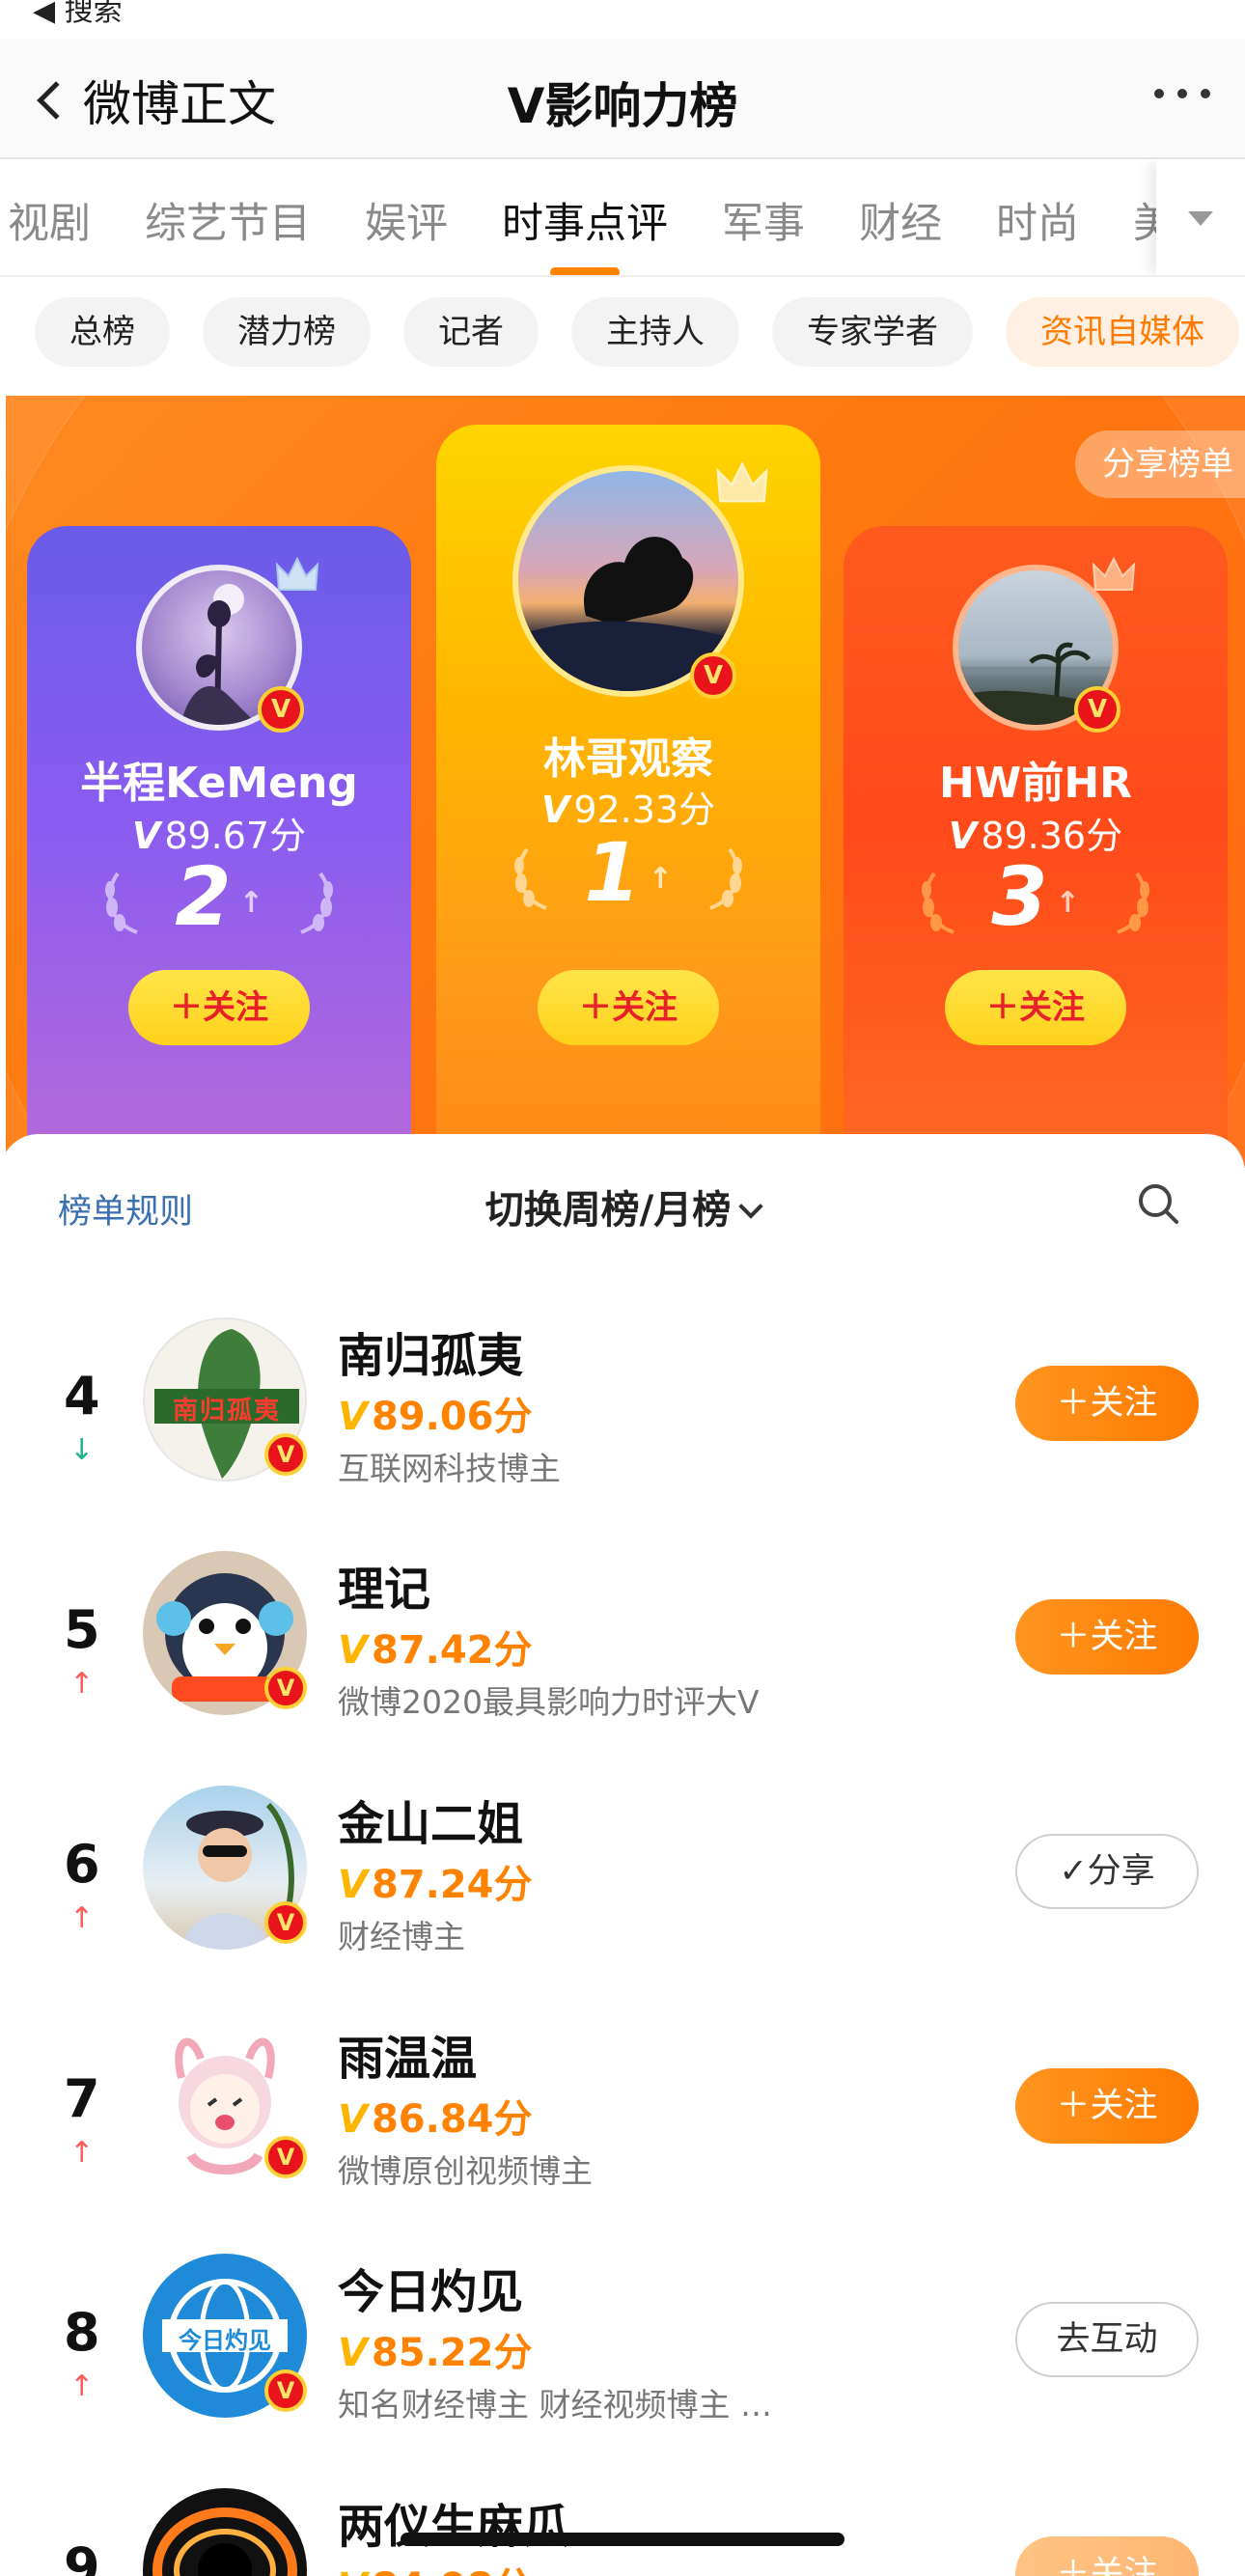 The width and height of the screenshot is (1245, 2576). I want to click on user-name: 理记, so click(384, 1585).